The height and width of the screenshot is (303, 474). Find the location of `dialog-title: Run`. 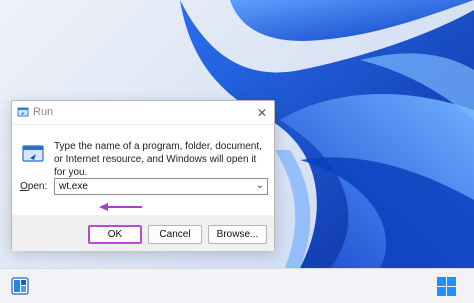

dialog-title: Run is located at coordinates (43, 112).